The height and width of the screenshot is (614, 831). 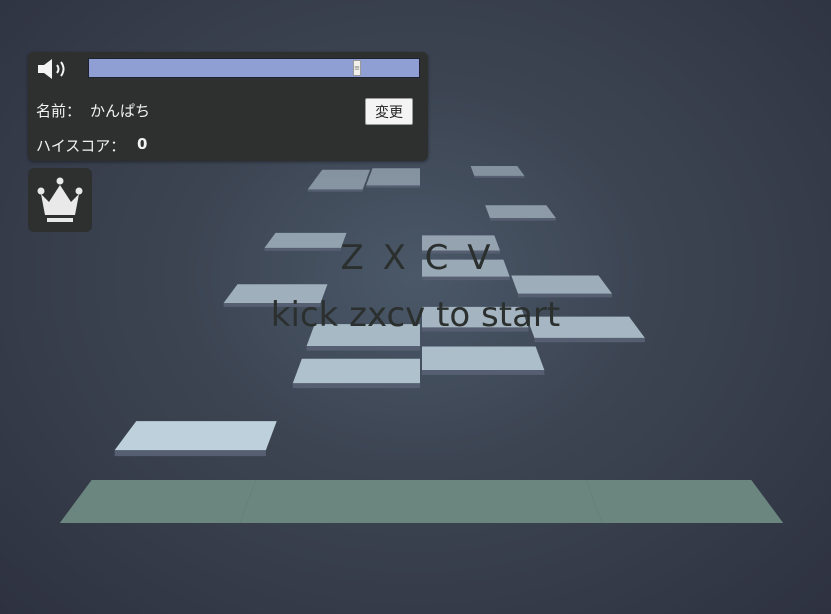 I want to click on ranking-button, so click(x=60, y=200).